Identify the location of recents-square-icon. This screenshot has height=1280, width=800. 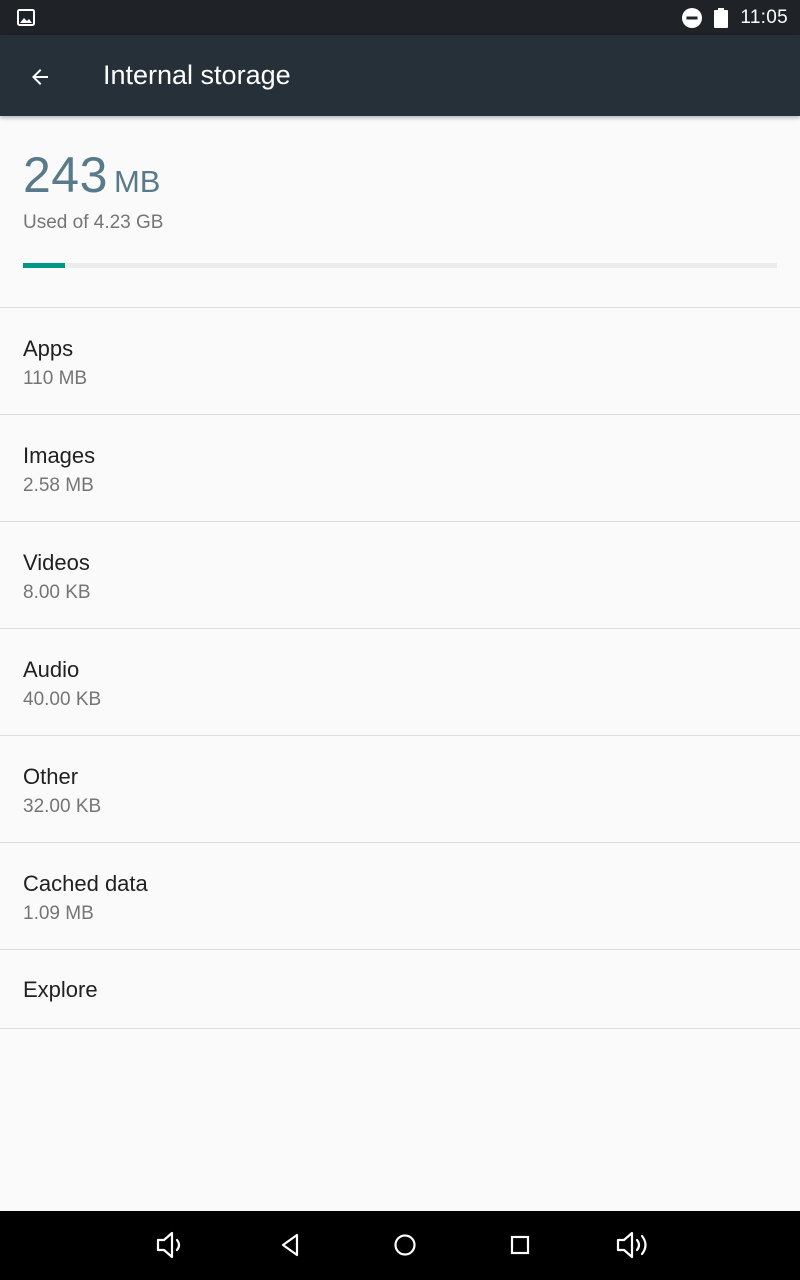
(520, 1245).